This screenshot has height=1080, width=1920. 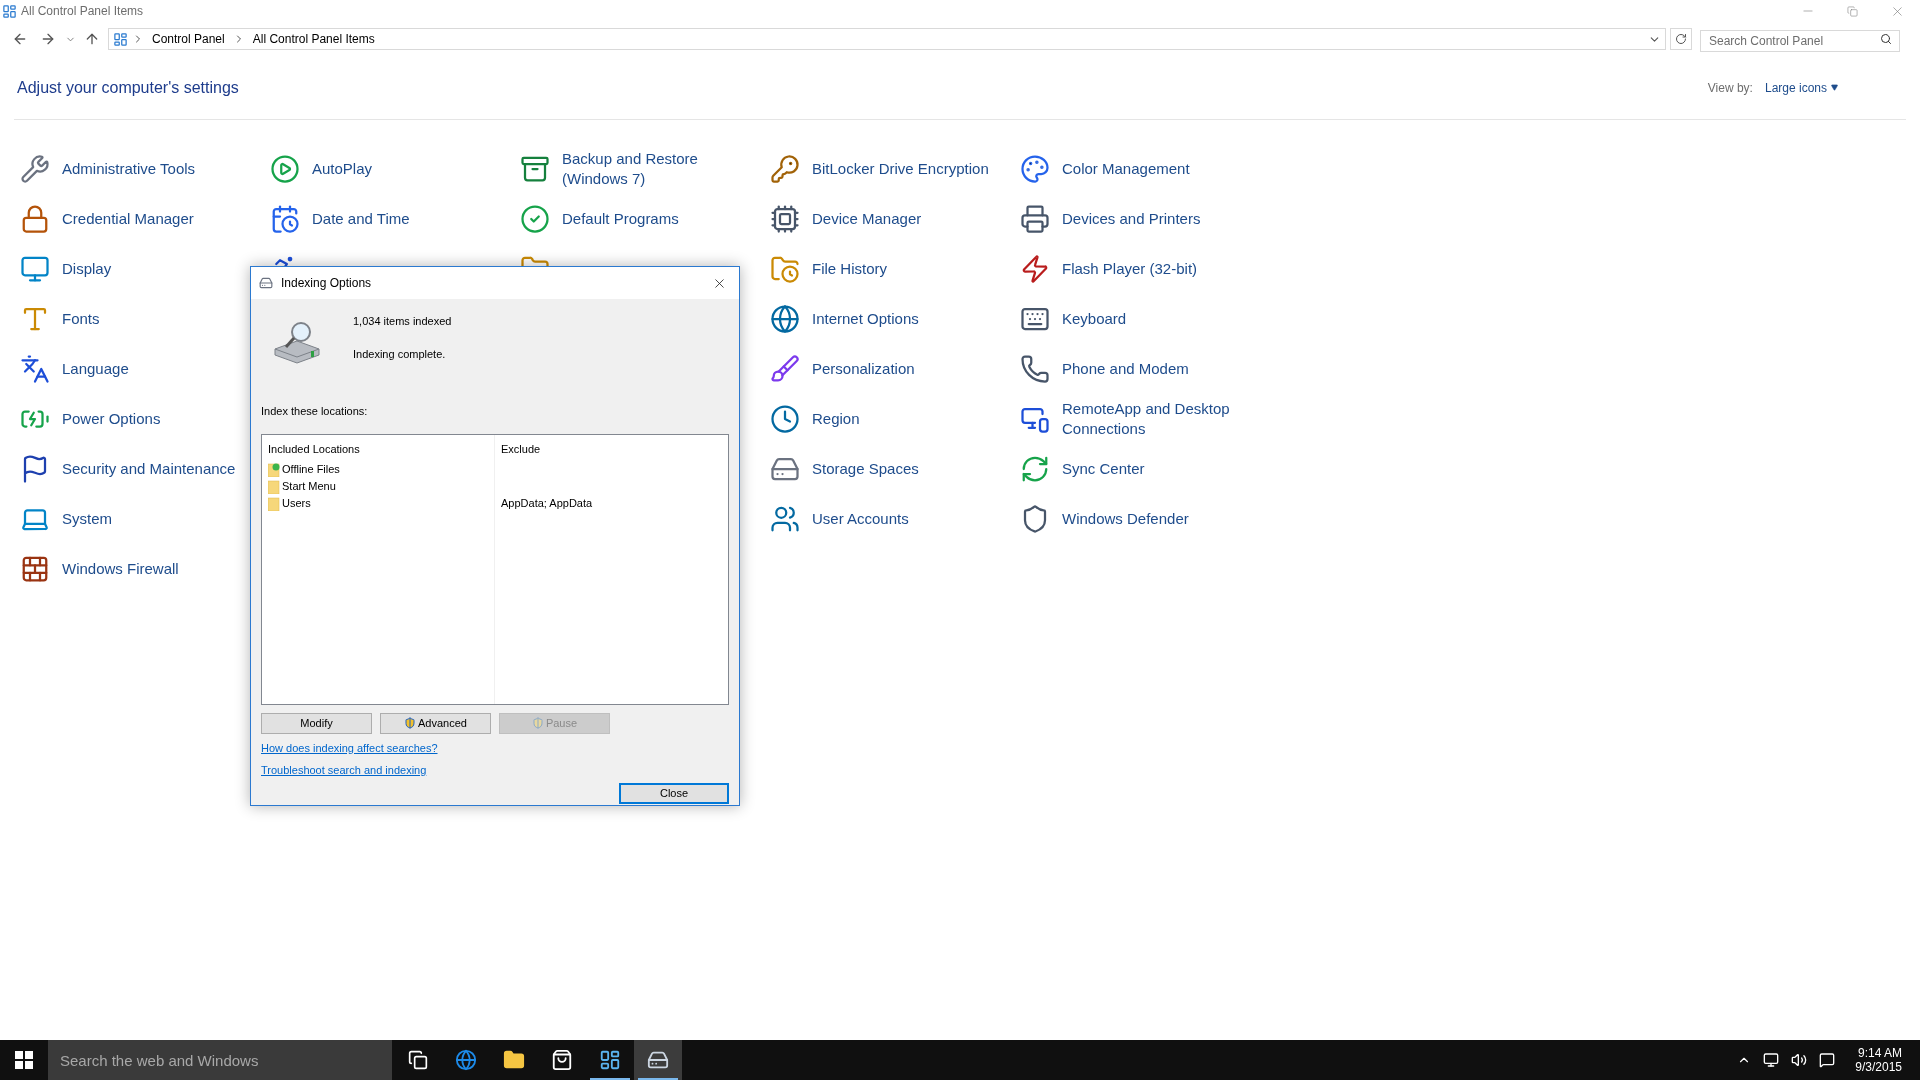 I want to click on volume-icon, so click(x=1799, y=1060).